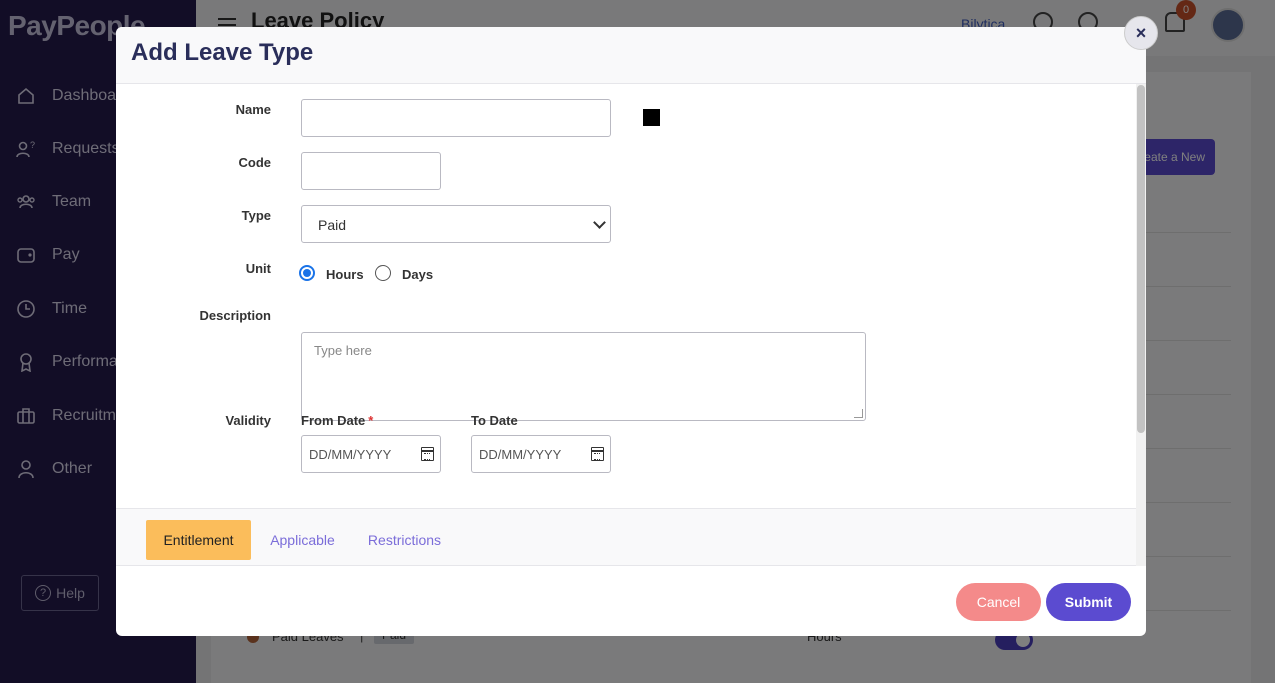  I want to click on unit-label: Unit, so click(258, 268).